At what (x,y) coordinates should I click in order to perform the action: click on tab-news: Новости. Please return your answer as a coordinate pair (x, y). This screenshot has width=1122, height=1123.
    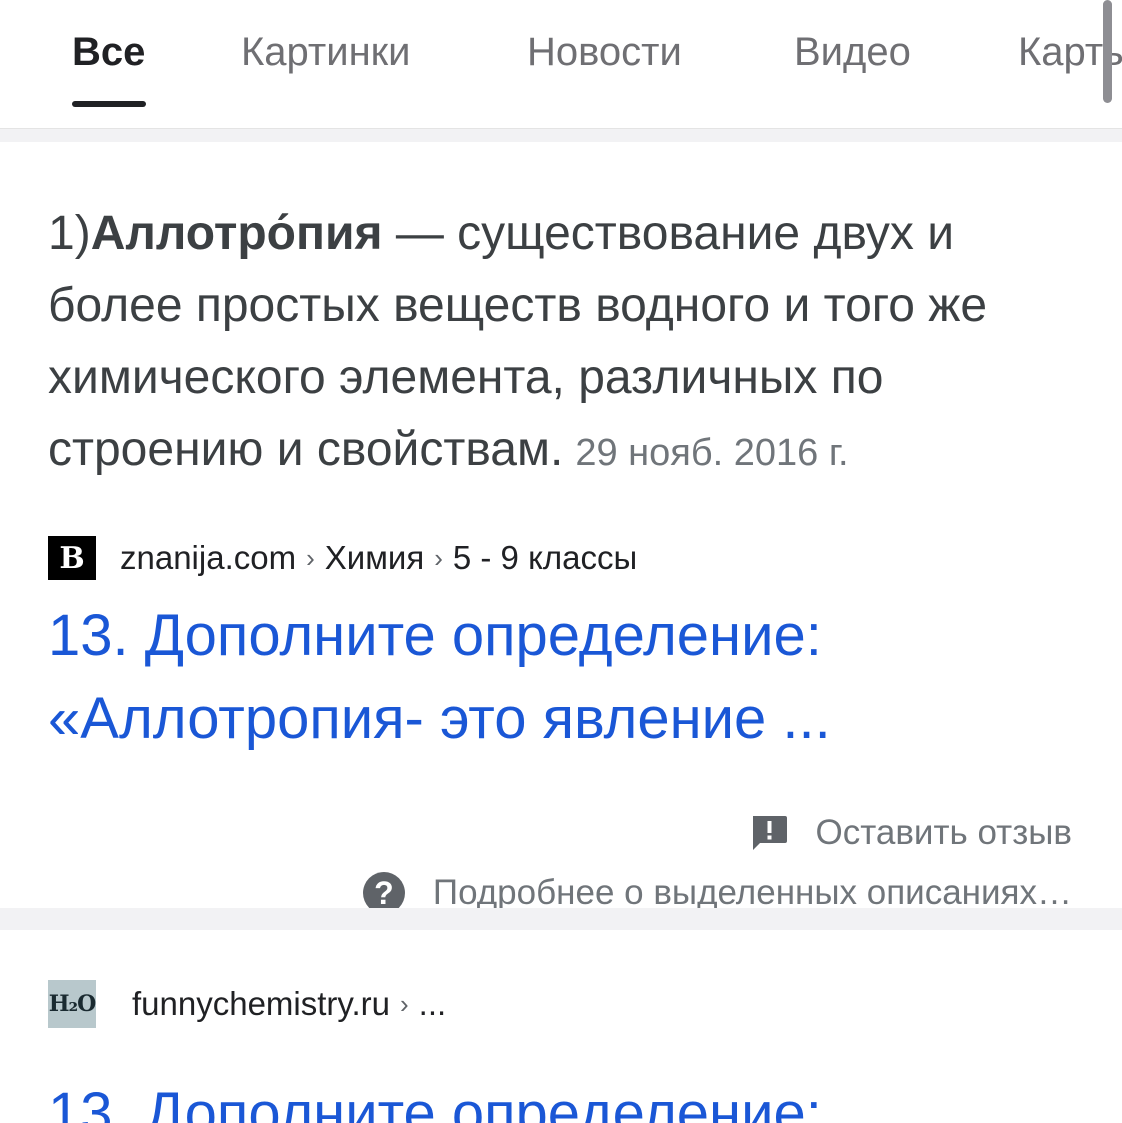
    Looking at the image, I should click on (604, 52).